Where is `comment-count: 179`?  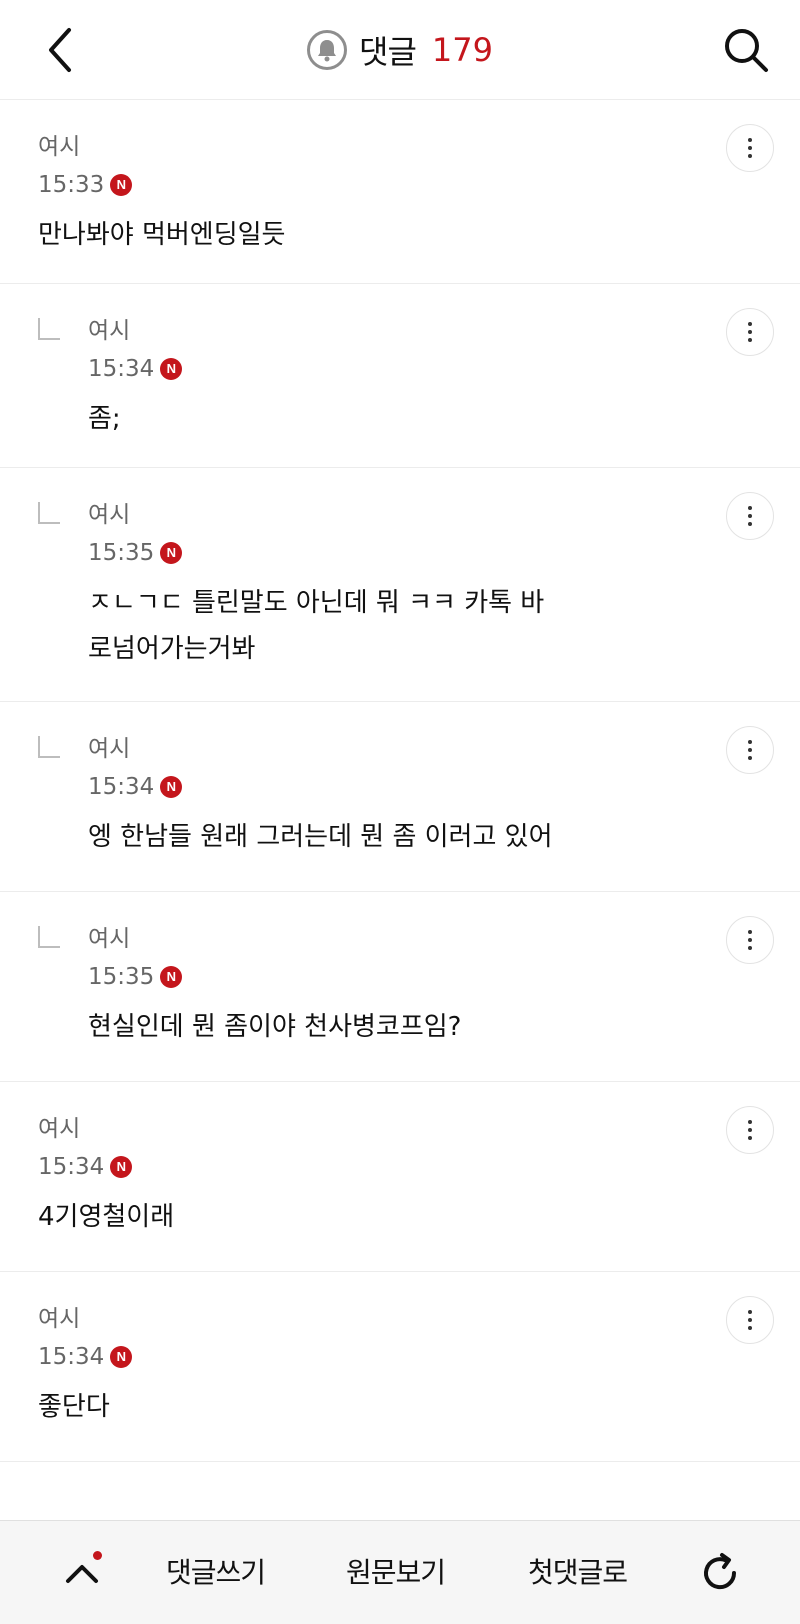
comment-count: 179 is located at coordinates (462, 50).